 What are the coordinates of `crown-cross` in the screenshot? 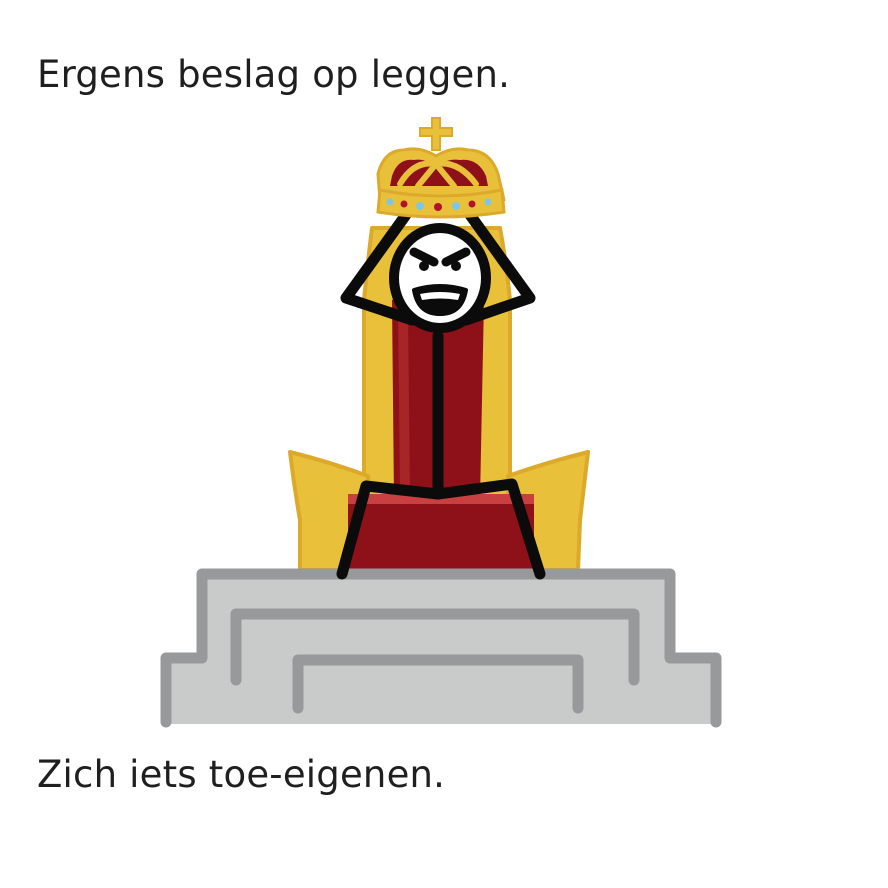 It's located at (436, 134).